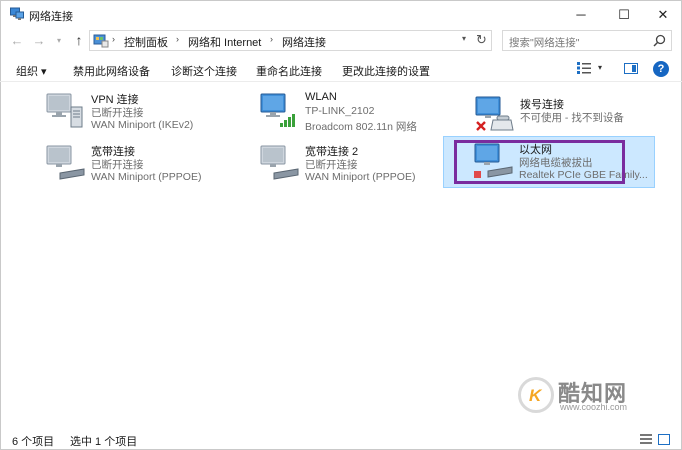 The width and height of the screenshot is (682, 450). Describe the element at coordinates (662, 14) in the screenshot. I see `close-button: ✕` at that location.